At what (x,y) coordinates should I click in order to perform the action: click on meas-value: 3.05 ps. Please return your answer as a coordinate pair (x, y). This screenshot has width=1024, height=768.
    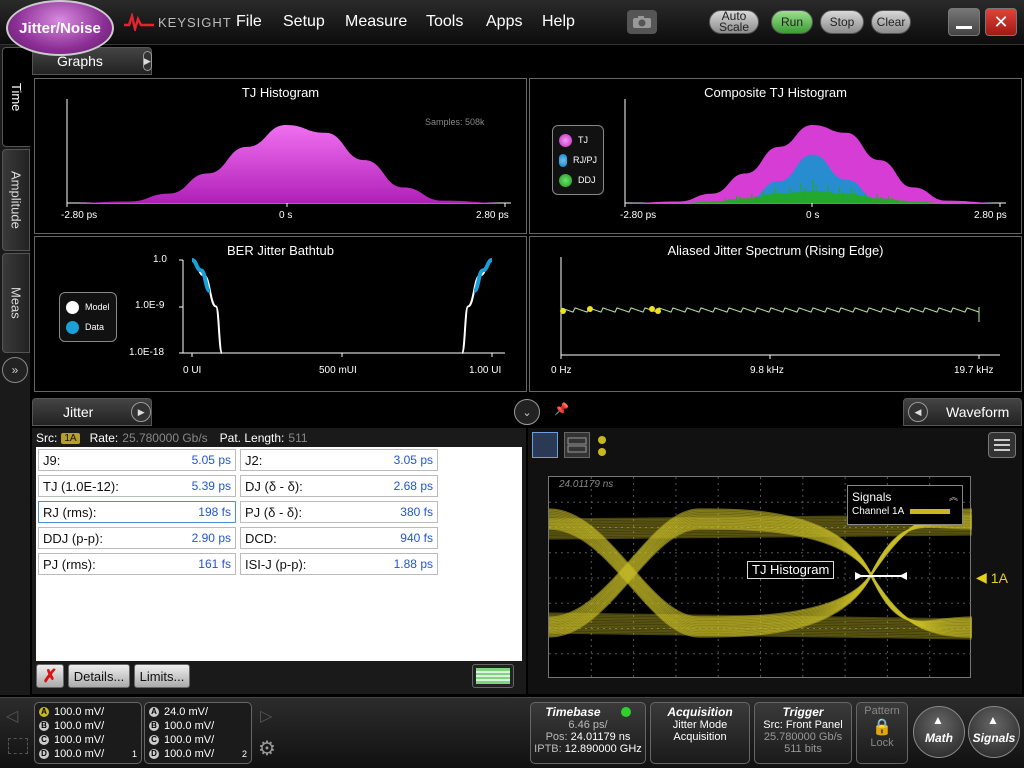
    Looking at the image, I should click on (413, 460).